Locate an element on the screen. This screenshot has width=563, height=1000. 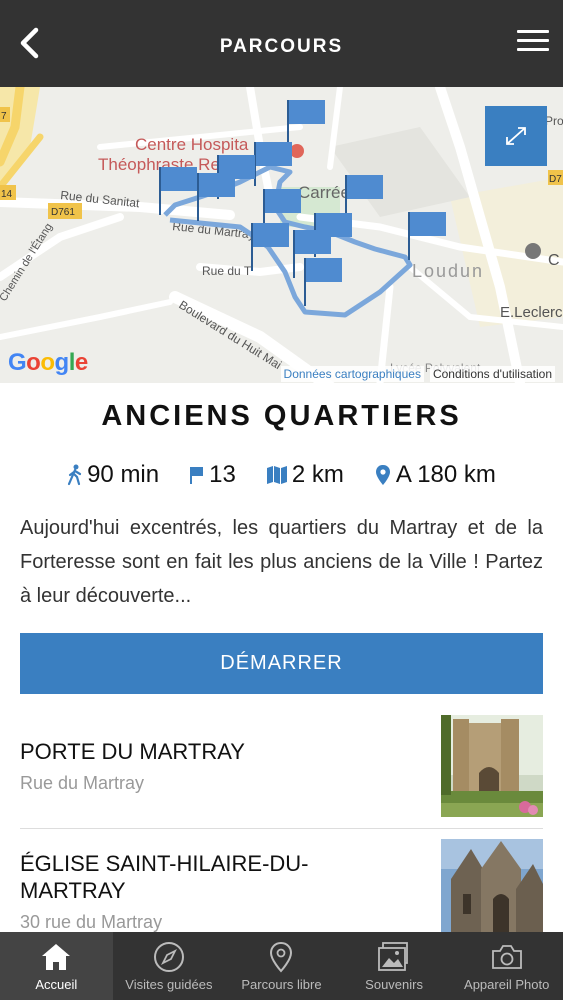
page-title: PARCOURS is located at coordinates (281, 46).